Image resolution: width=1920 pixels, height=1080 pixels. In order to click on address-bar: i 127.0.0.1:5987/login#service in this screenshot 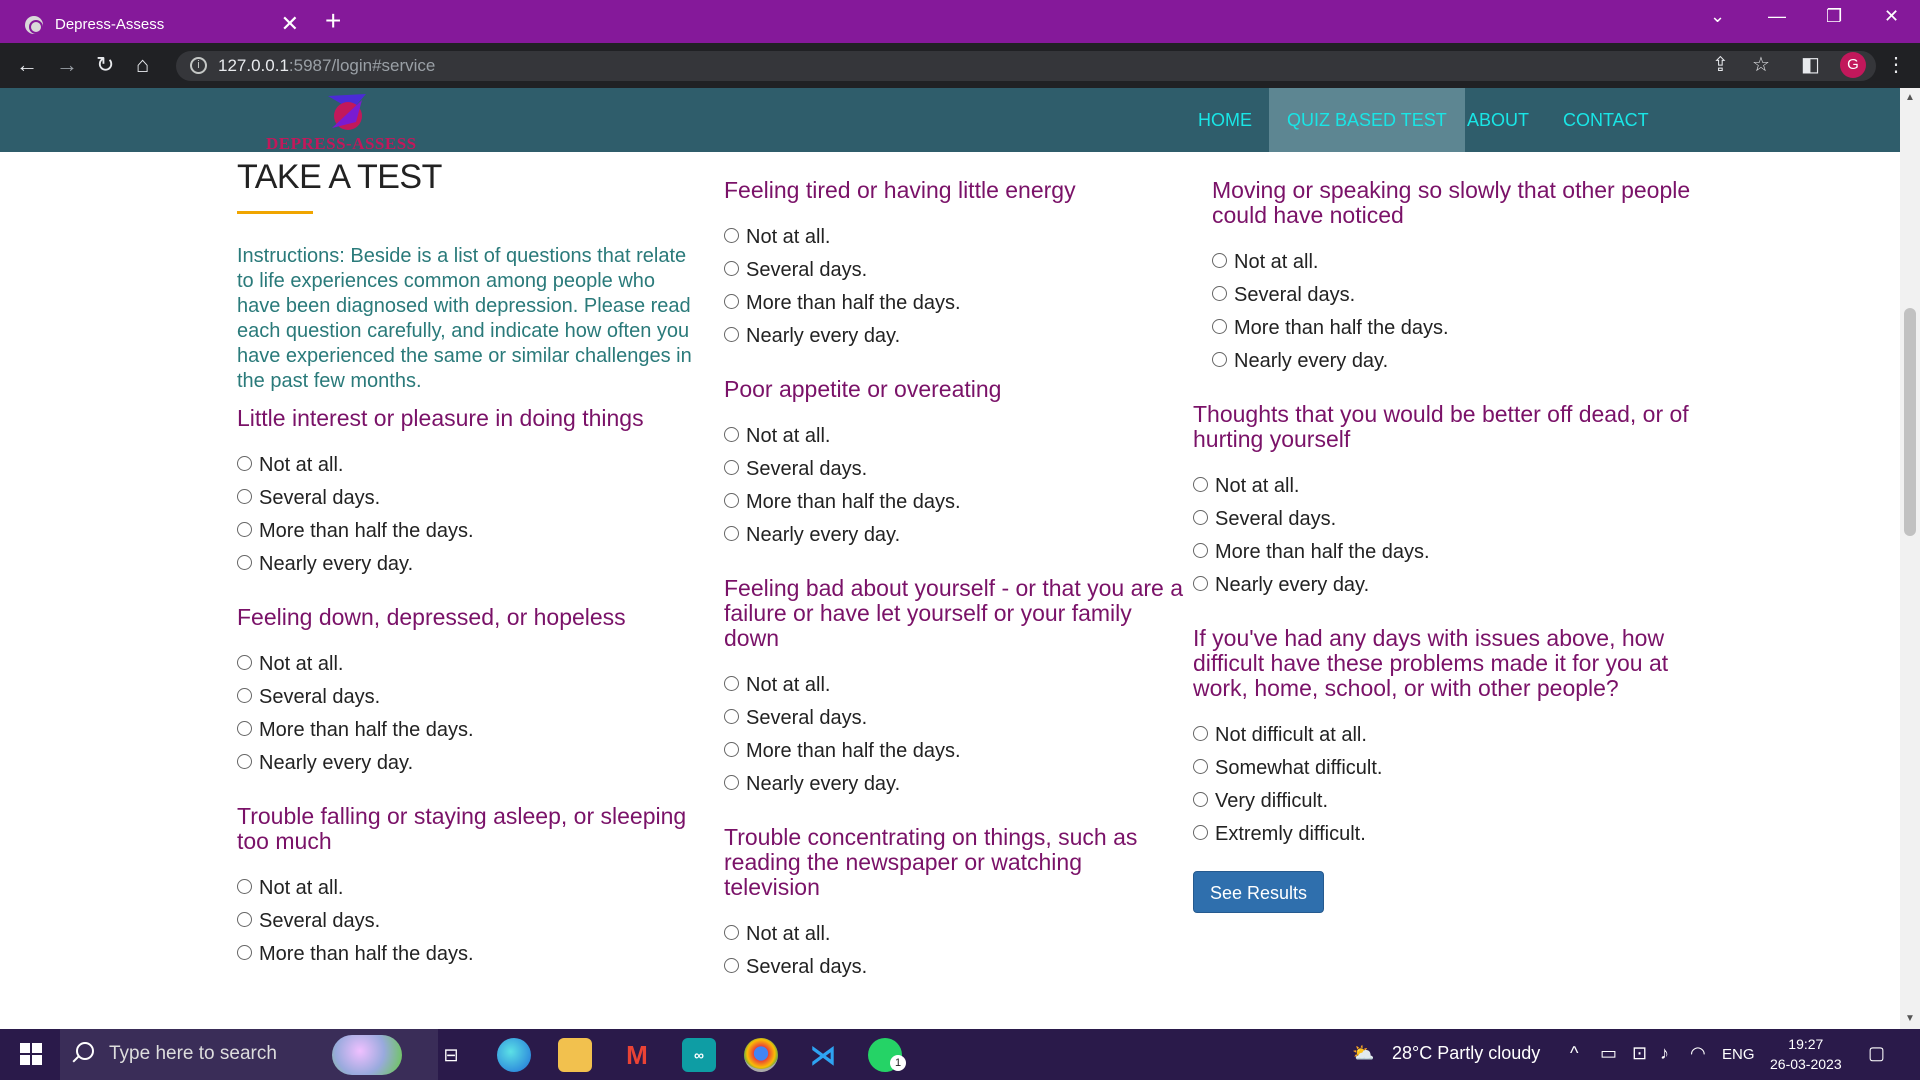, I will do `click(1026, 66)`.